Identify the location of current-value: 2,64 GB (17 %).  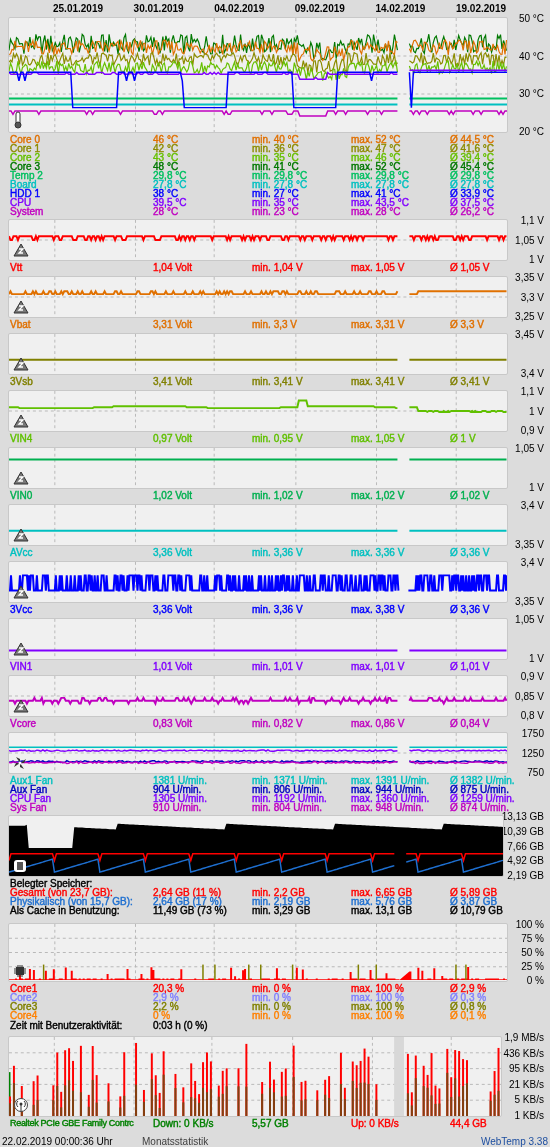
(187, 901).